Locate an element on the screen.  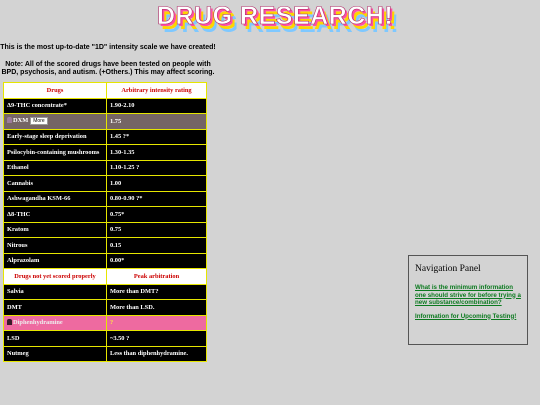
drug-name: Diphenhydramine is located at coordinates (38, 323).